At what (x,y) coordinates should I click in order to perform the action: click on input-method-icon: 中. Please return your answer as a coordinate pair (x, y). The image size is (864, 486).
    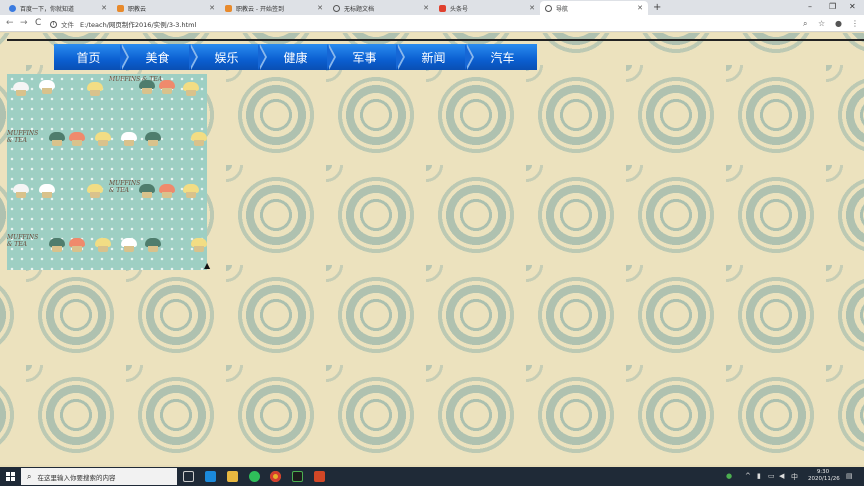
    Looking at the image, I should click on (794, 477).